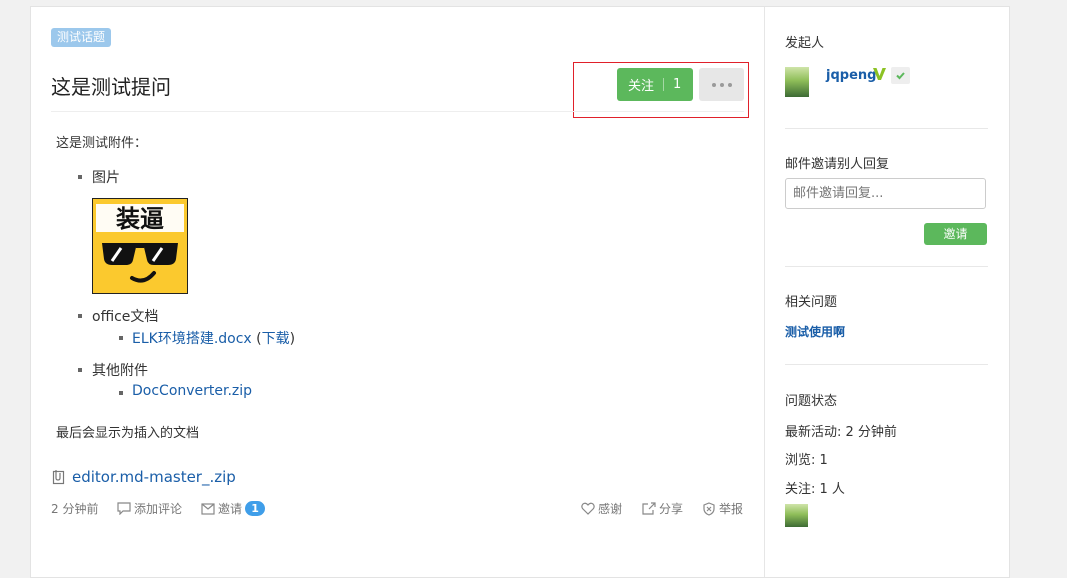 This screenshot has width=1067, height=578. I want to click on docx-link: ELK环境搭建.docx, so click(192, 339).